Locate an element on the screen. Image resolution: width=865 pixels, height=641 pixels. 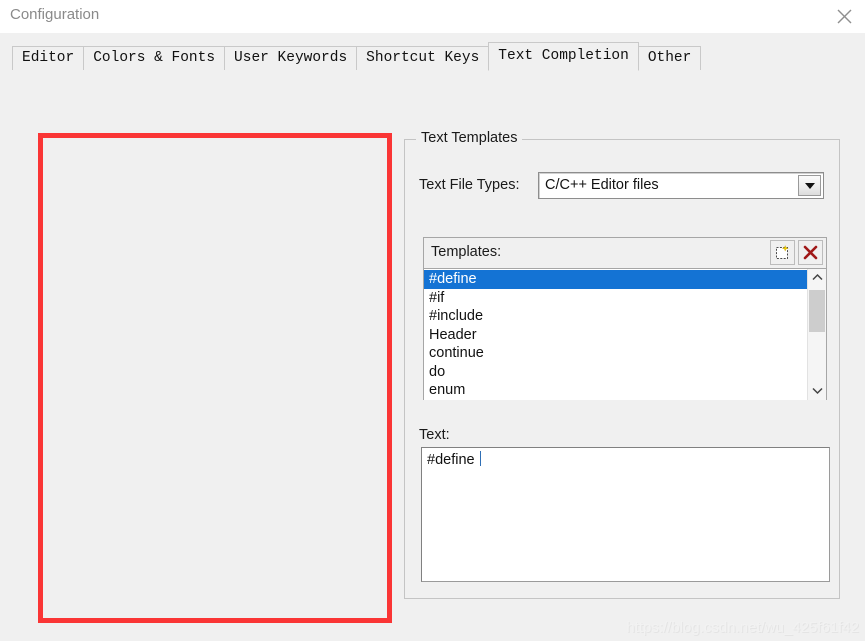
list-item: continue is located at coordinates (615, 353).